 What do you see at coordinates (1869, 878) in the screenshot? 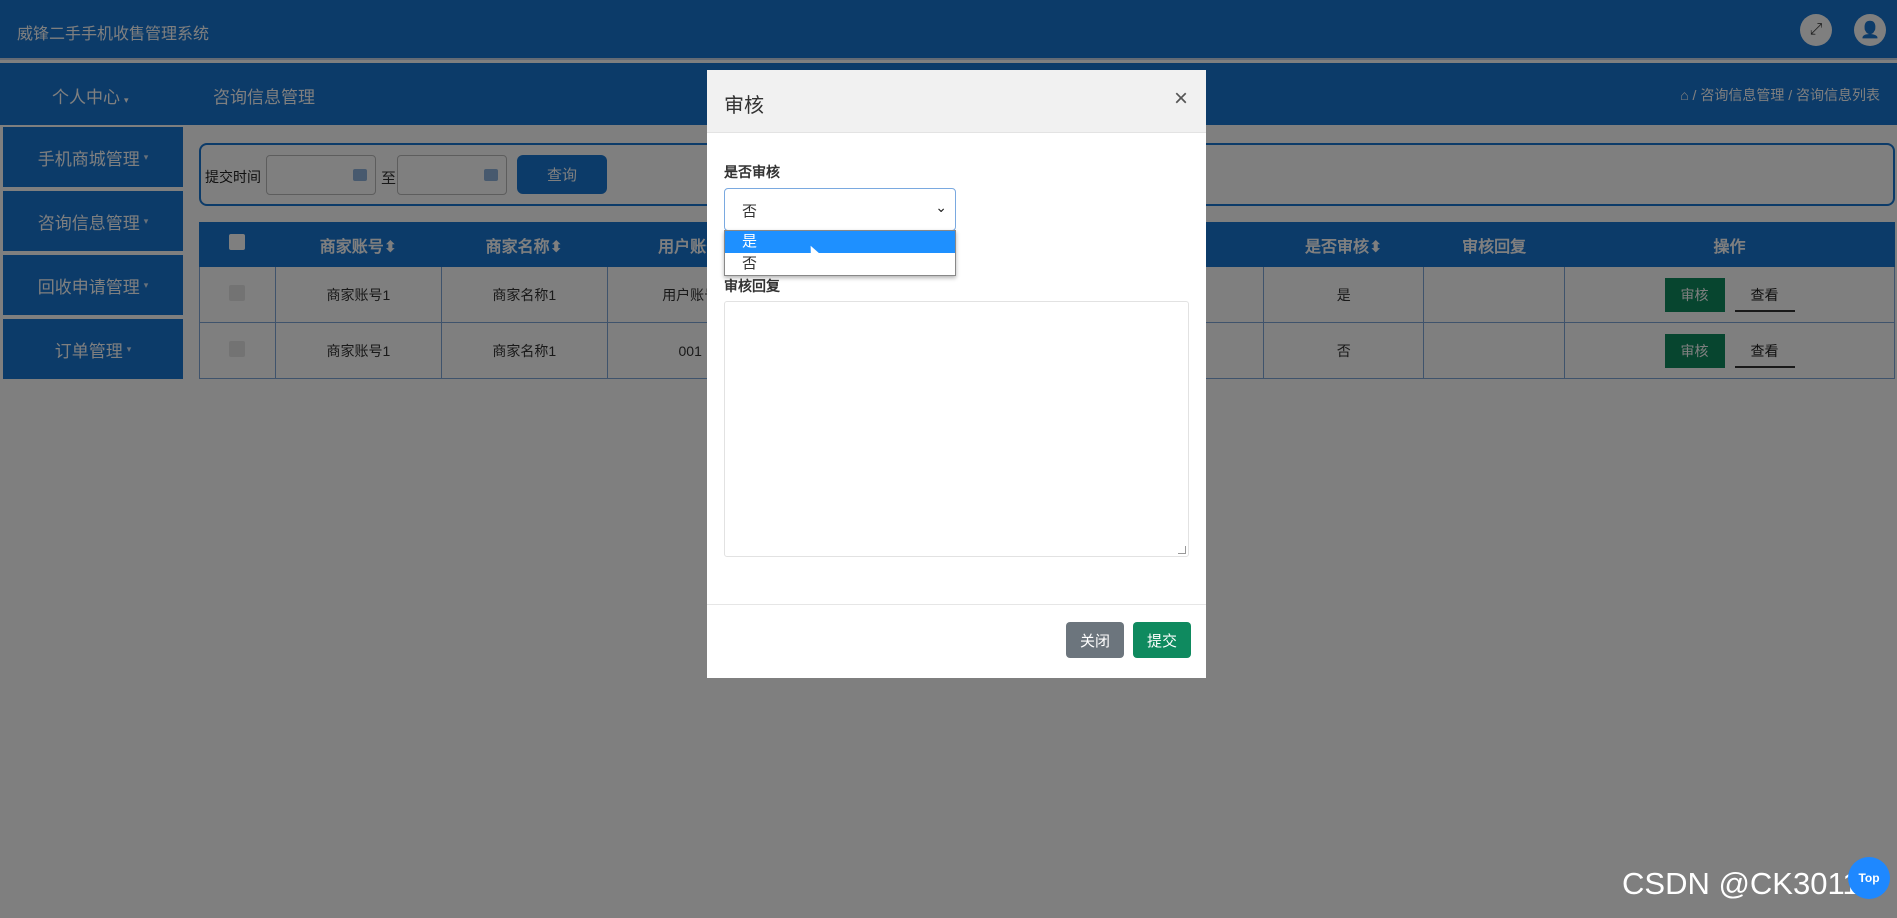
I see `back-to-top-button: Top` at bounding box center [1869, 878].